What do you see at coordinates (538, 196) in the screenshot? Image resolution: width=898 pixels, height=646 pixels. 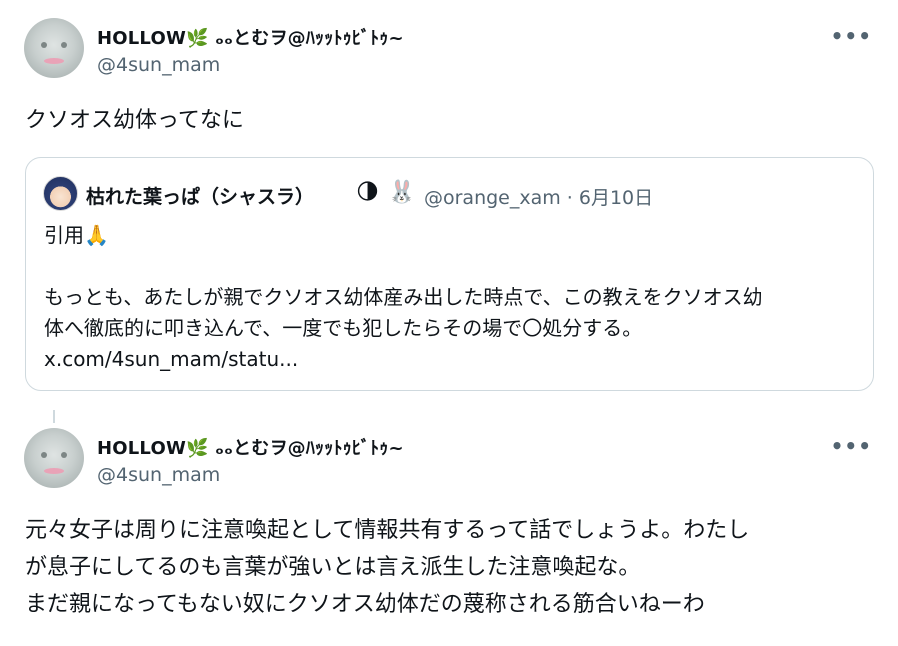 I see `quoted-handle-date: @orange_xam · 6月10日` at bounding box center [538, 196].